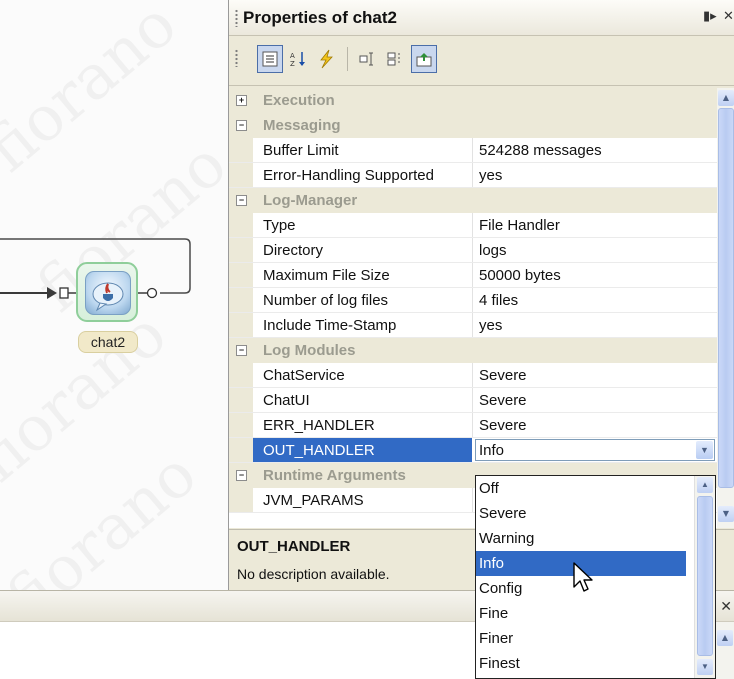 This screenshot has width=734, height=679. I want to click on property-value: 524288 messages, so click(540, 150).